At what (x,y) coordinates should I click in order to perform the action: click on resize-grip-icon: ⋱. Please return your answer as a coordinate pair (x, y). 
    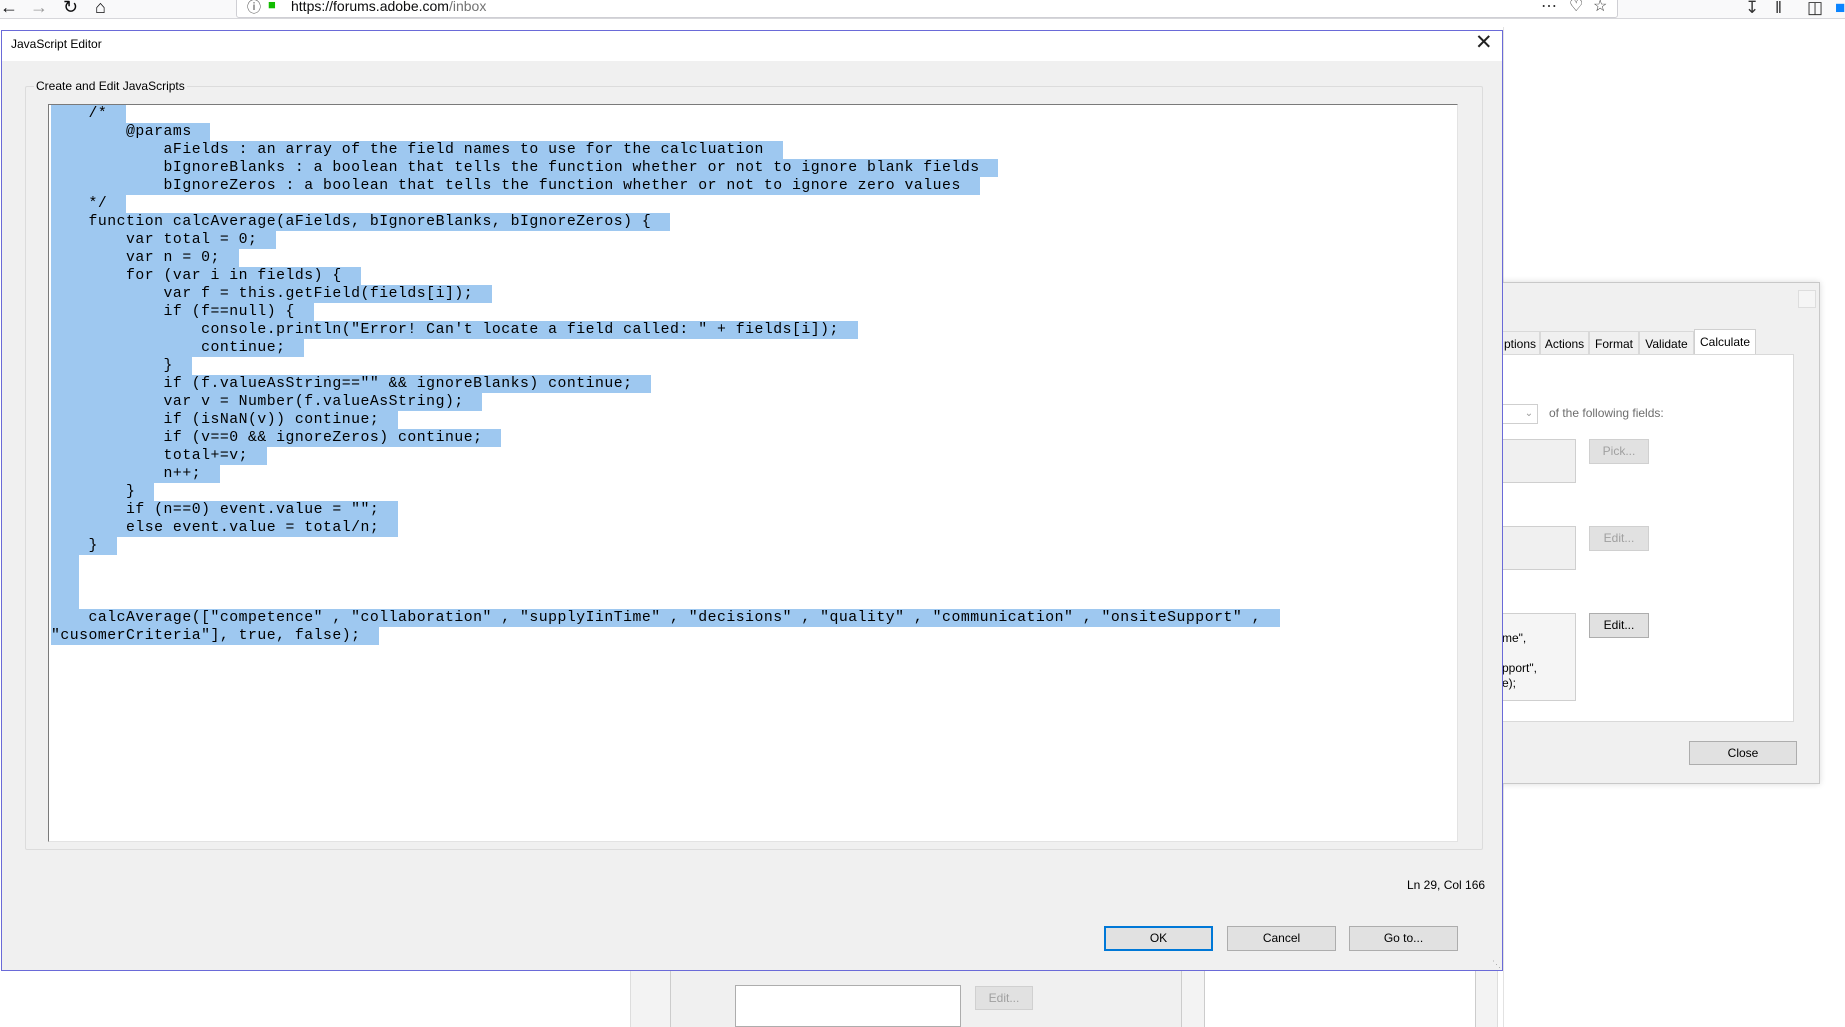
    Looking at the image, I should click on (1496, 964).